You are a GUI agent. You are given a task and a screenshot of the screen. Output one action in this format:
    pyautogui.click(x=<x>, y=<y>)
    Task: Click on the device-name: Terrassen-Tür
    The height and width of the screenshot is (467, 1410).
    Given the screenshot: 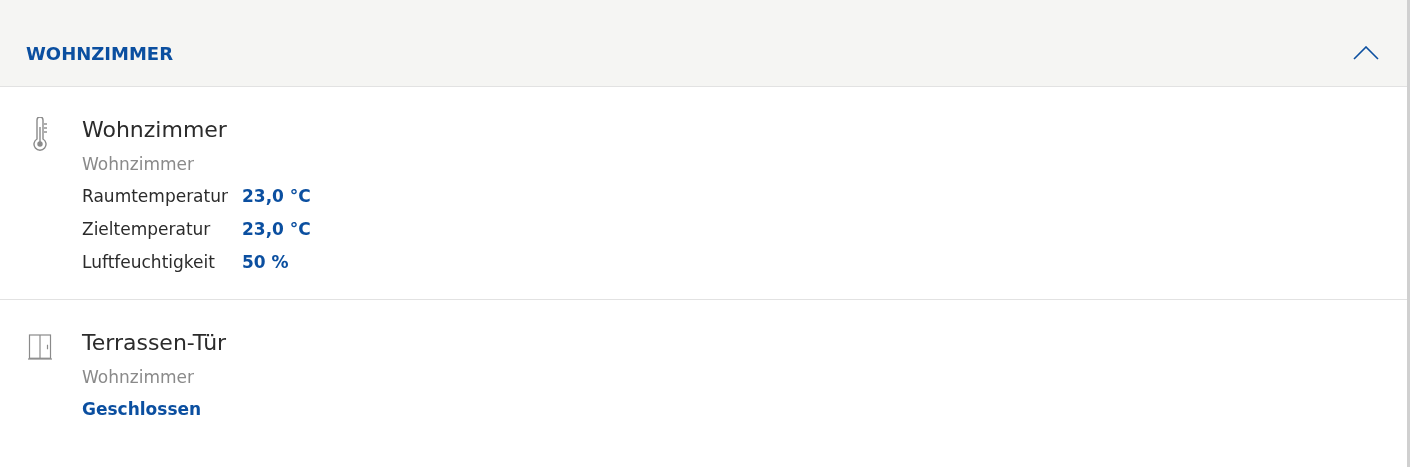 What is the action you would take?
    pyautogui.click(x=154, y=343)
    